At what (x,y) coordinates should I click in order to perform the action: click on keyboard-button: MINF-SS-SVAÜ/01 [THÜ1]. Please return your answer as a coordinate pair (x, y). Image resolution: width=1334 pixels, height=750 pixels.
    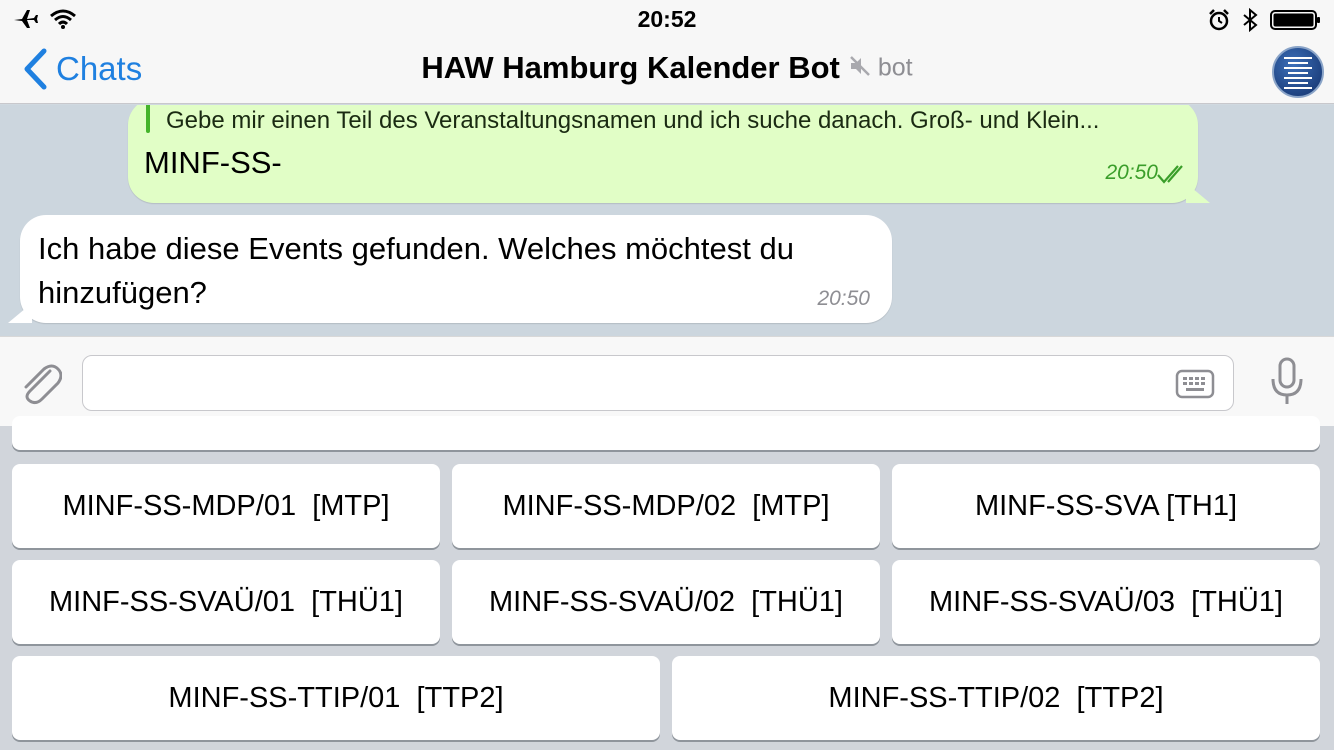
    Looking at the image, I should click on (226, 602).